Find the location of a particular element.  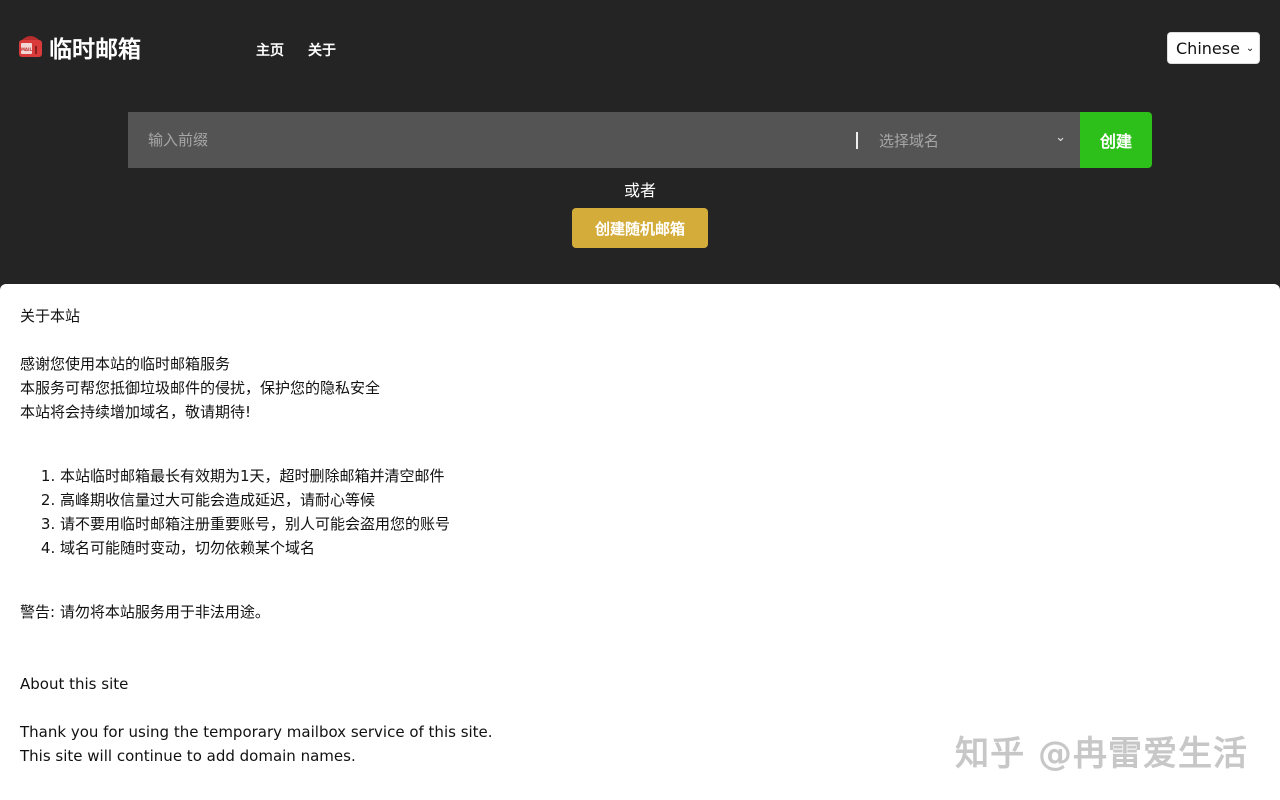

brand-name: 临时邮箱 is located at coordinates (95, 50).